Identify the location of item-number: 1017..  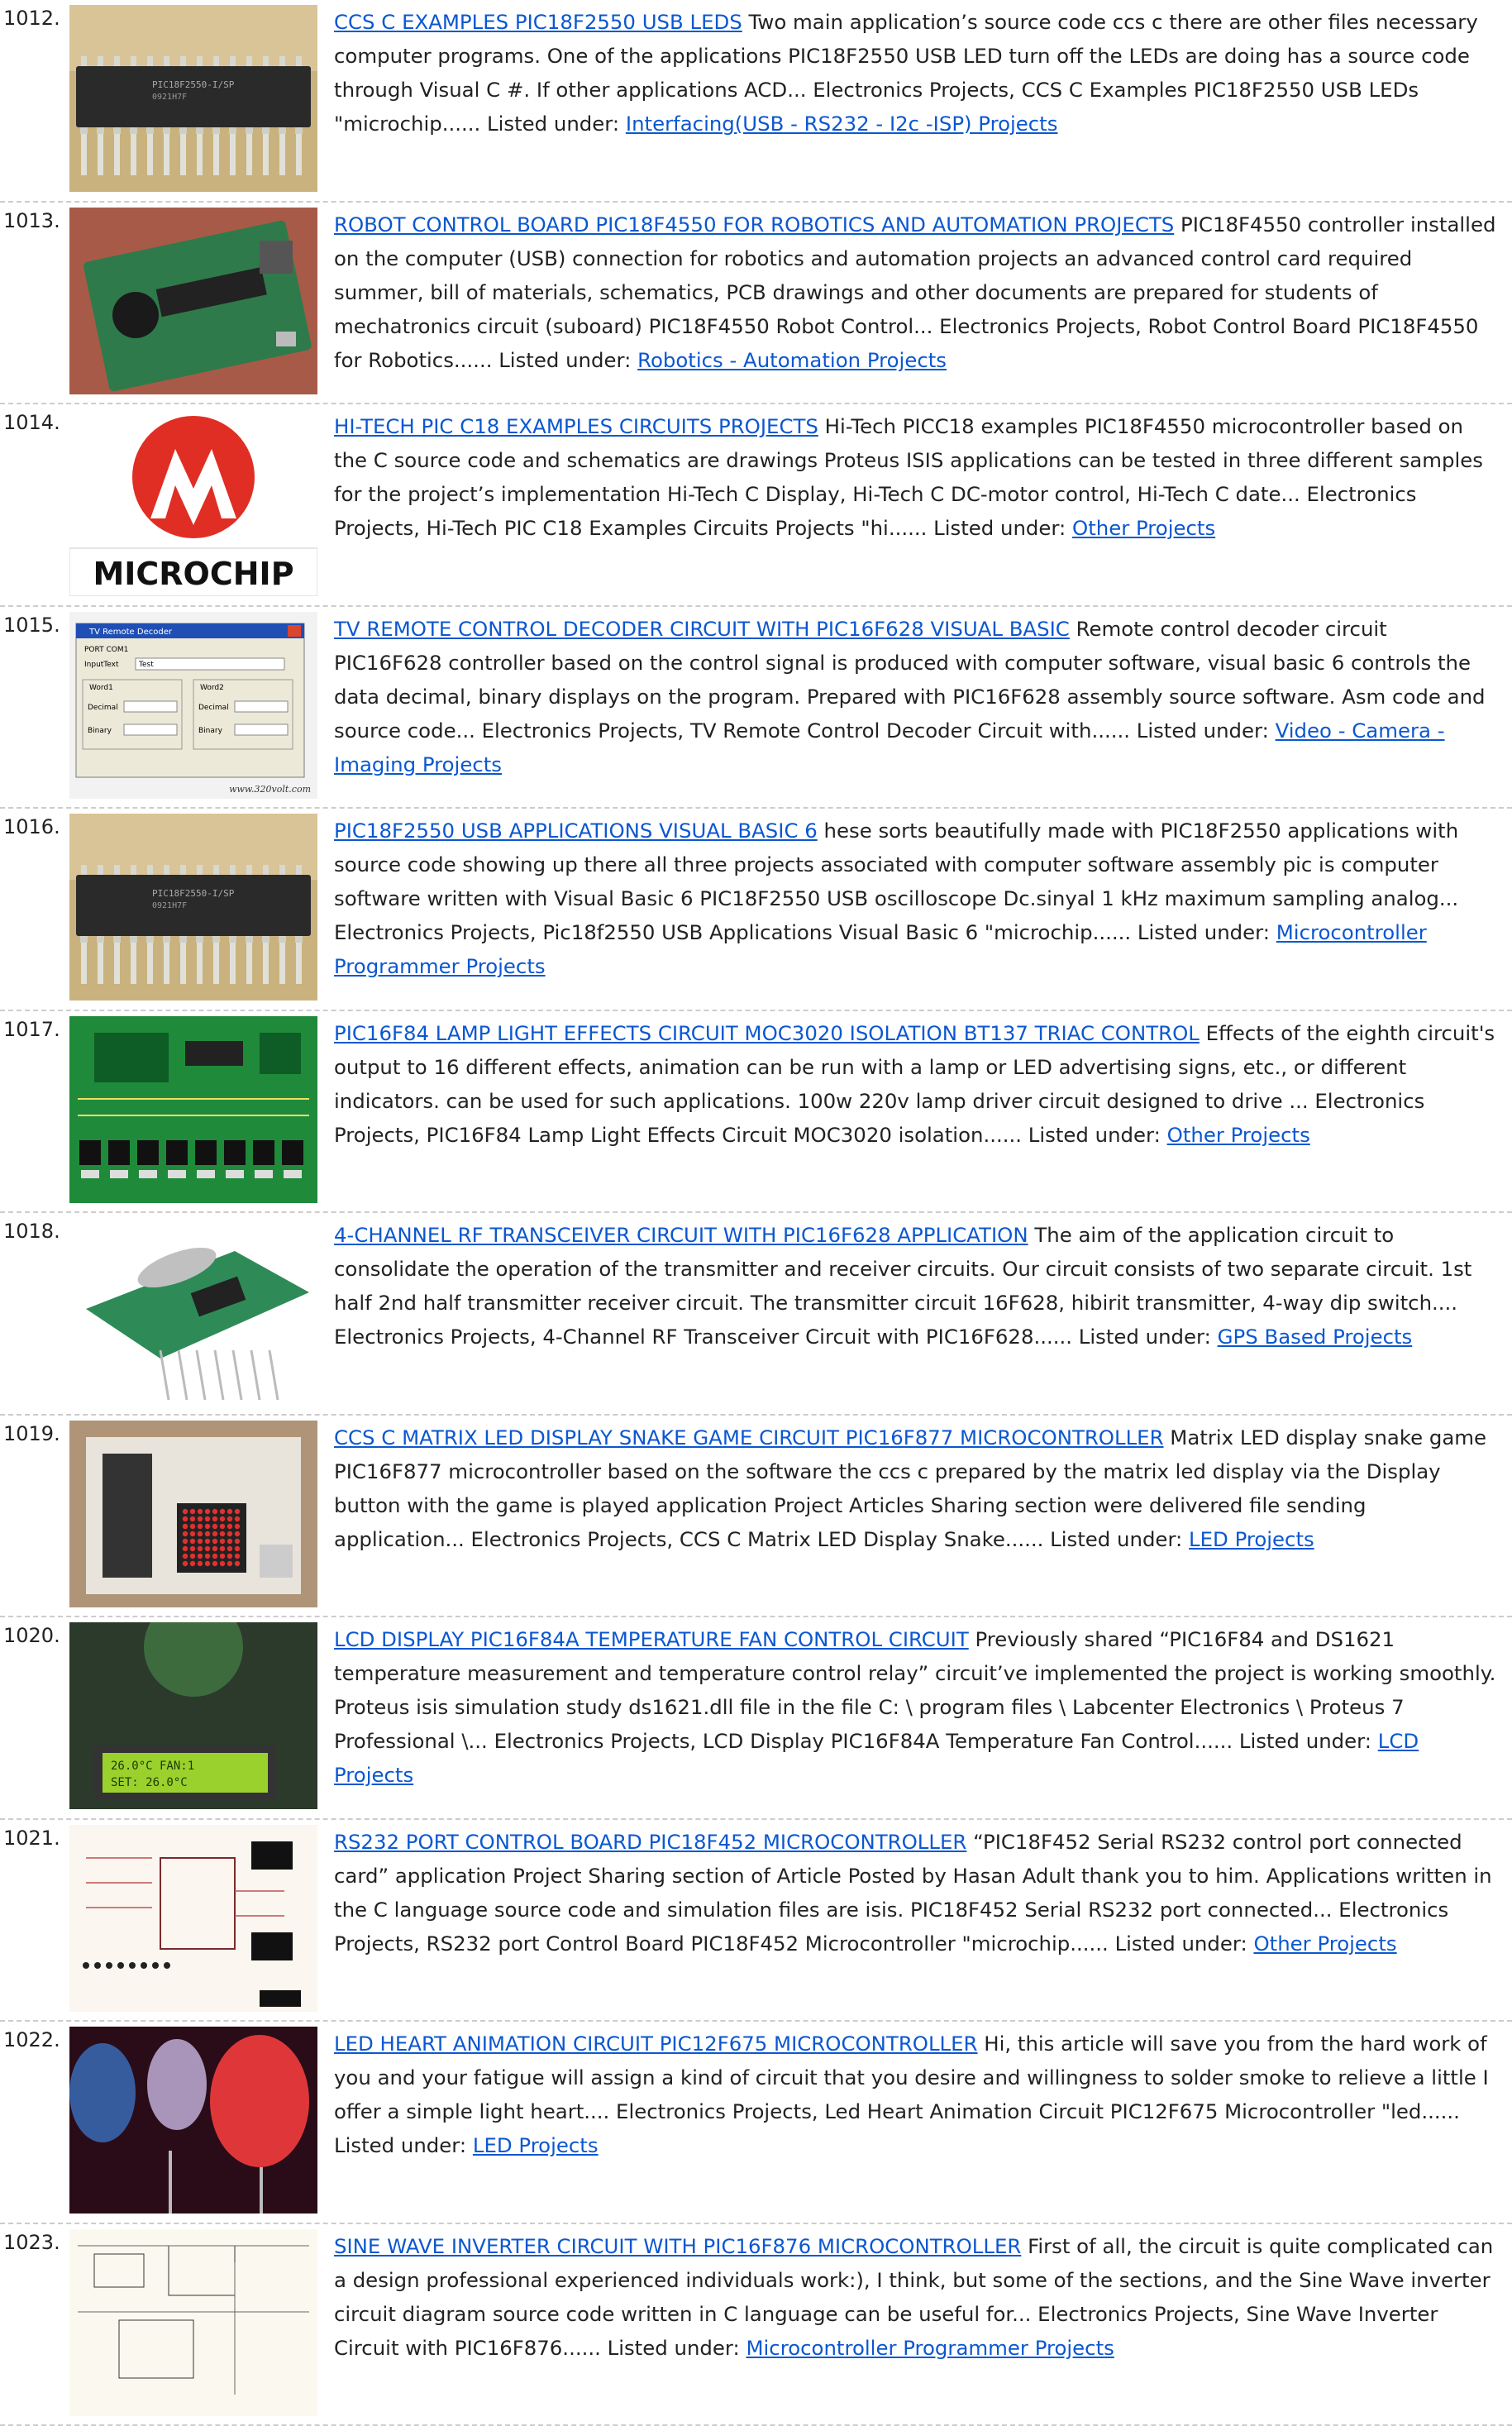
(31, 1029).